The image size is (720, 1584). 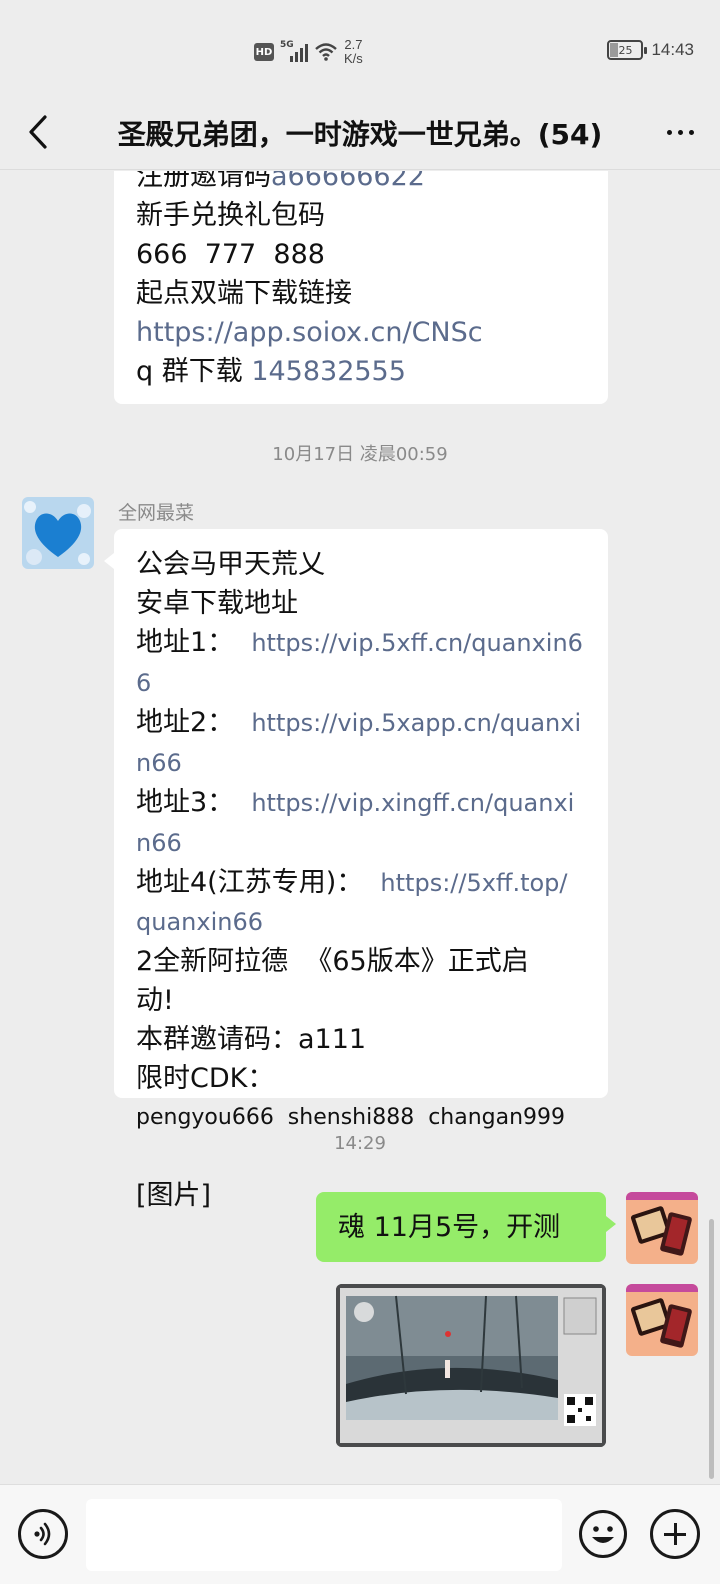 I want to click on more-options-button, so click(x=680, y=132).